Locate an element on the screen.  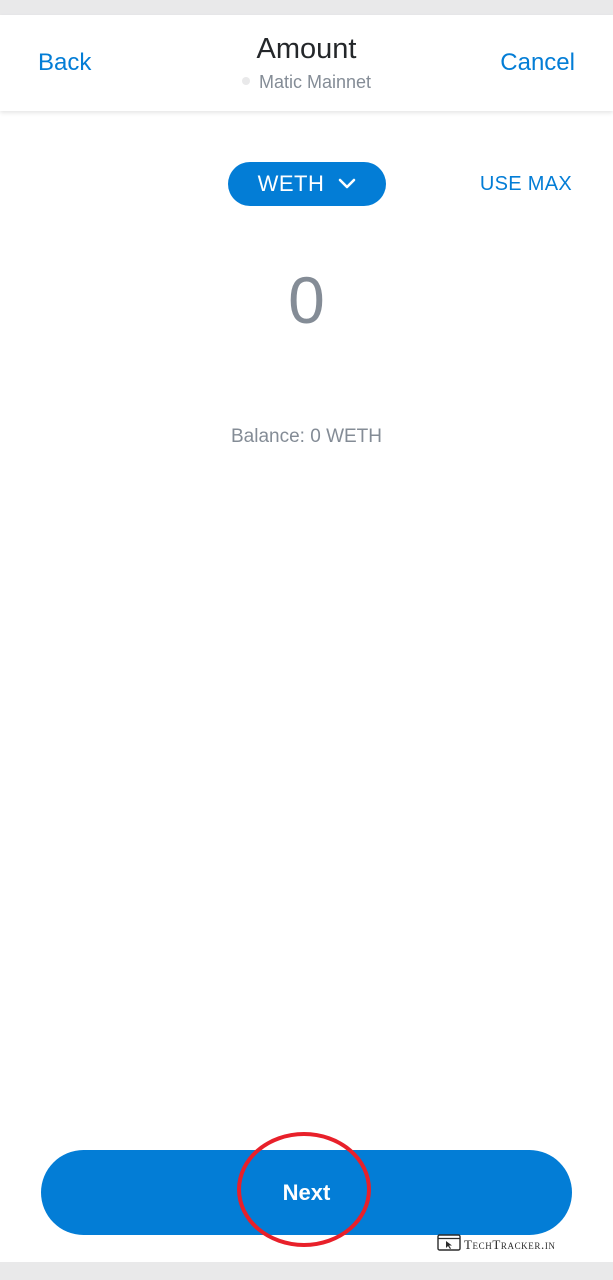
use-max-button: USE MAX is located at coordinates (526, 184).